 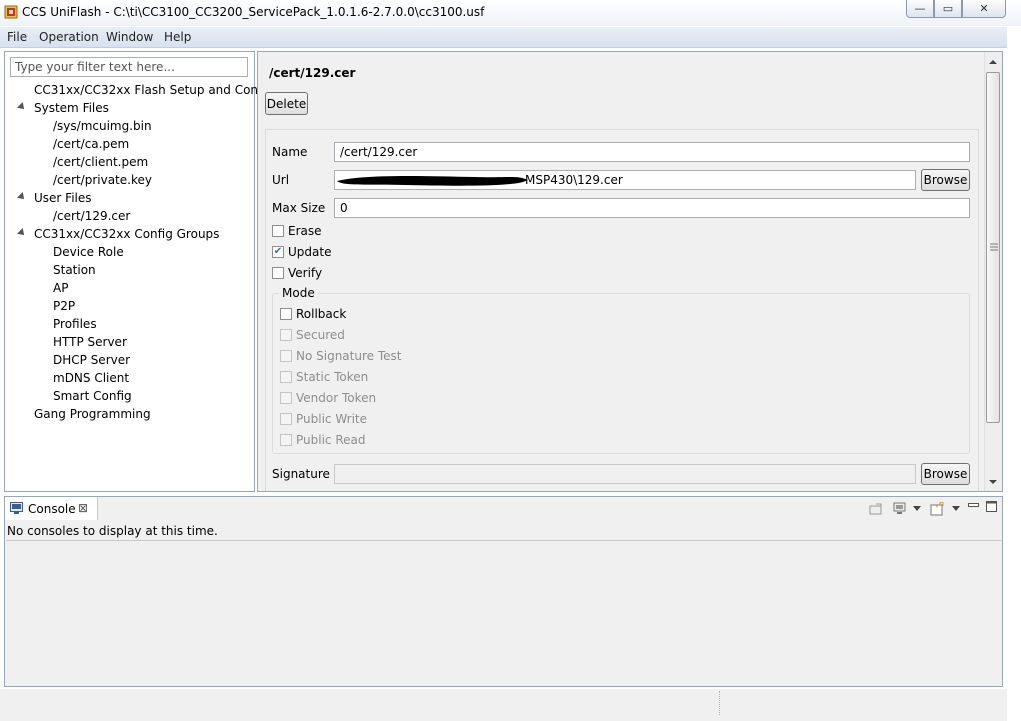 I want to click on minimize-view-icon, so click(x=973, y=506).